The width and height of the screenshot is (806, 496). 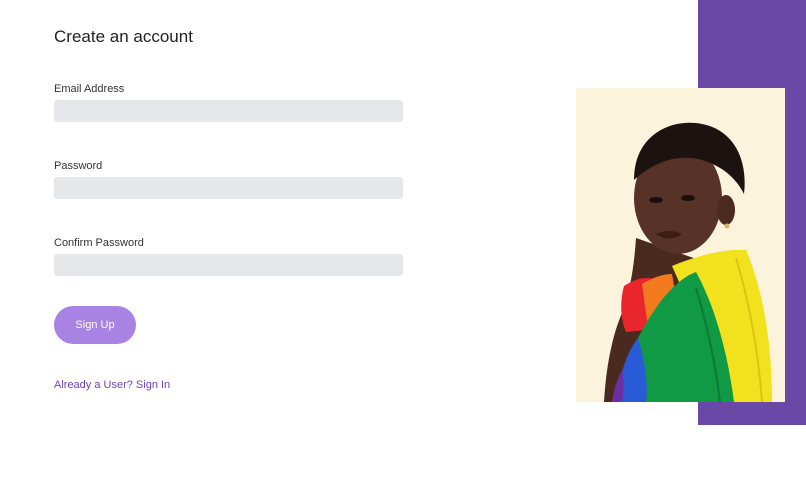 I want to click on page-title: Create an account, so click(x=123, y=36).